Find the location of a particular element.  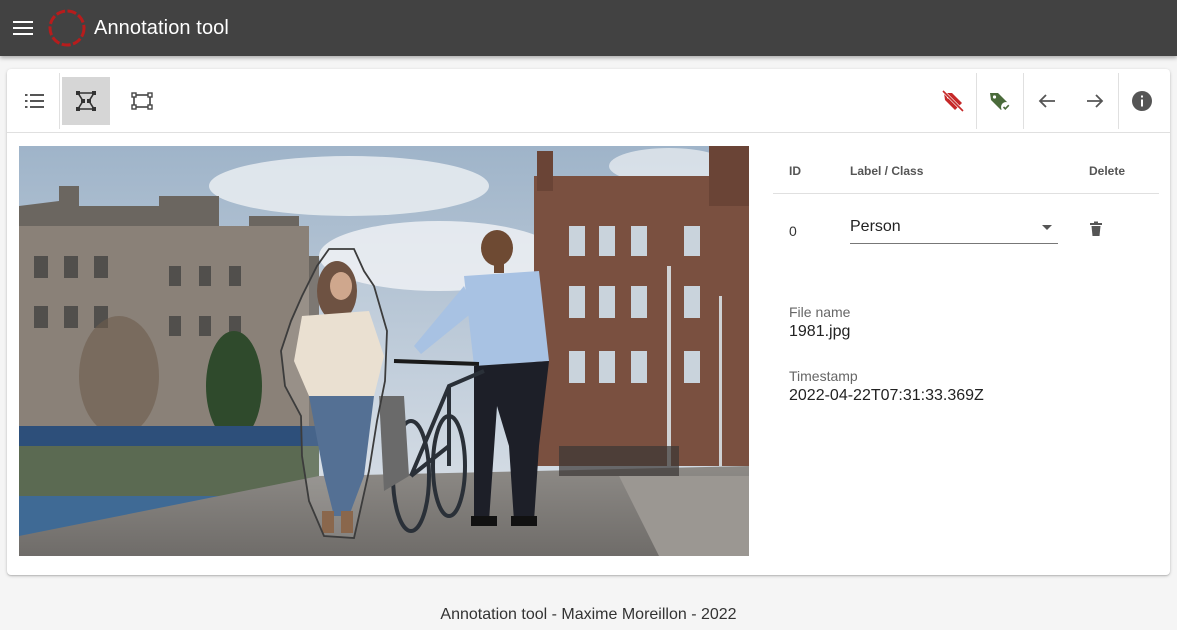

rectangle-tool-button is located at coordinates (142, 101).